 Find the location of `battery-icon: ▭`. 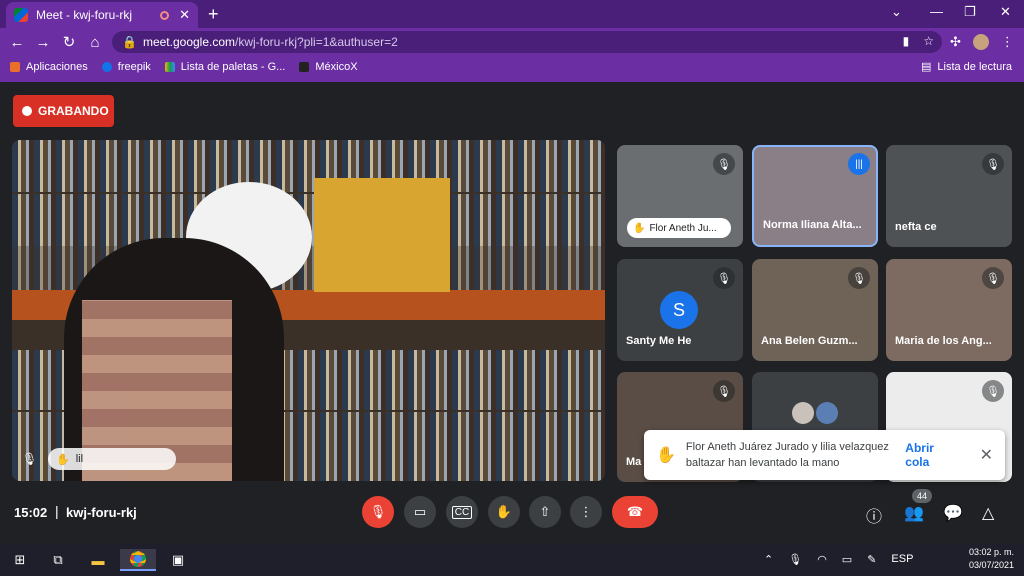

battery-icon: ▭ is located at coordinates (847, 559).